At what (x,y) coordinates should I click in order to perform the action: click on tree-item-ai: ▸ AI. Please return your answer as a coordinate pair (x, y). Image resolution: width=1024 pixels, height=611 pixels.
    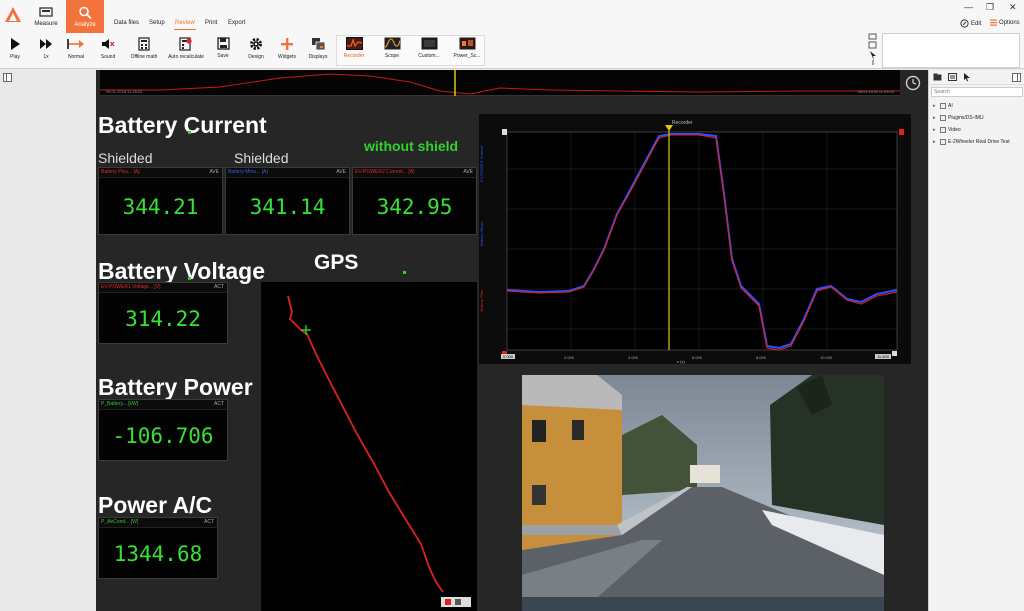
    Looking at the image, I should click on (978, 106).